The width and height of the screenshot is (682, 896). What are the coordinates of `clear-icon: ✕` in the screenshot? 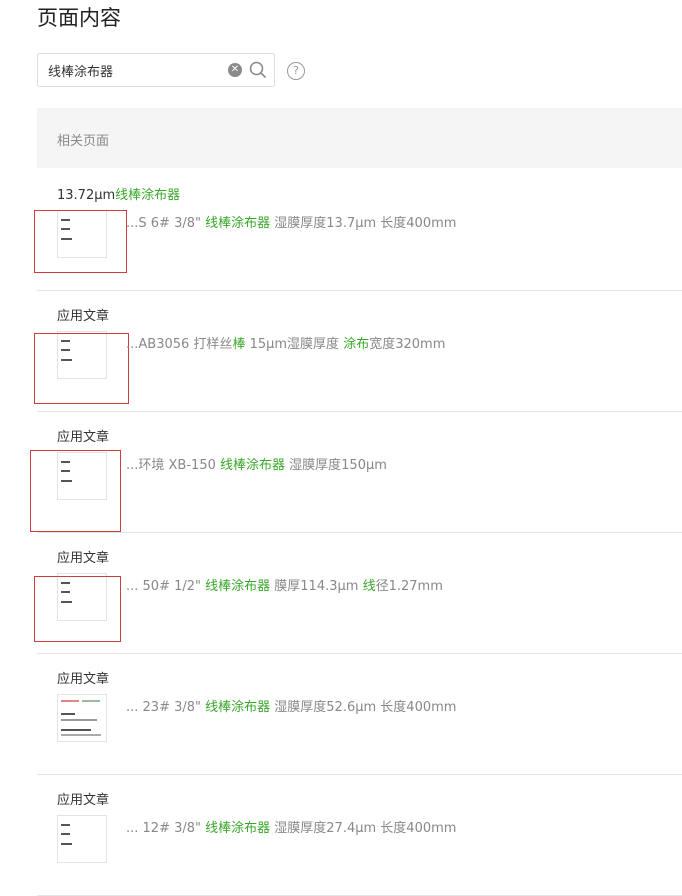 It's located at (235, 70).